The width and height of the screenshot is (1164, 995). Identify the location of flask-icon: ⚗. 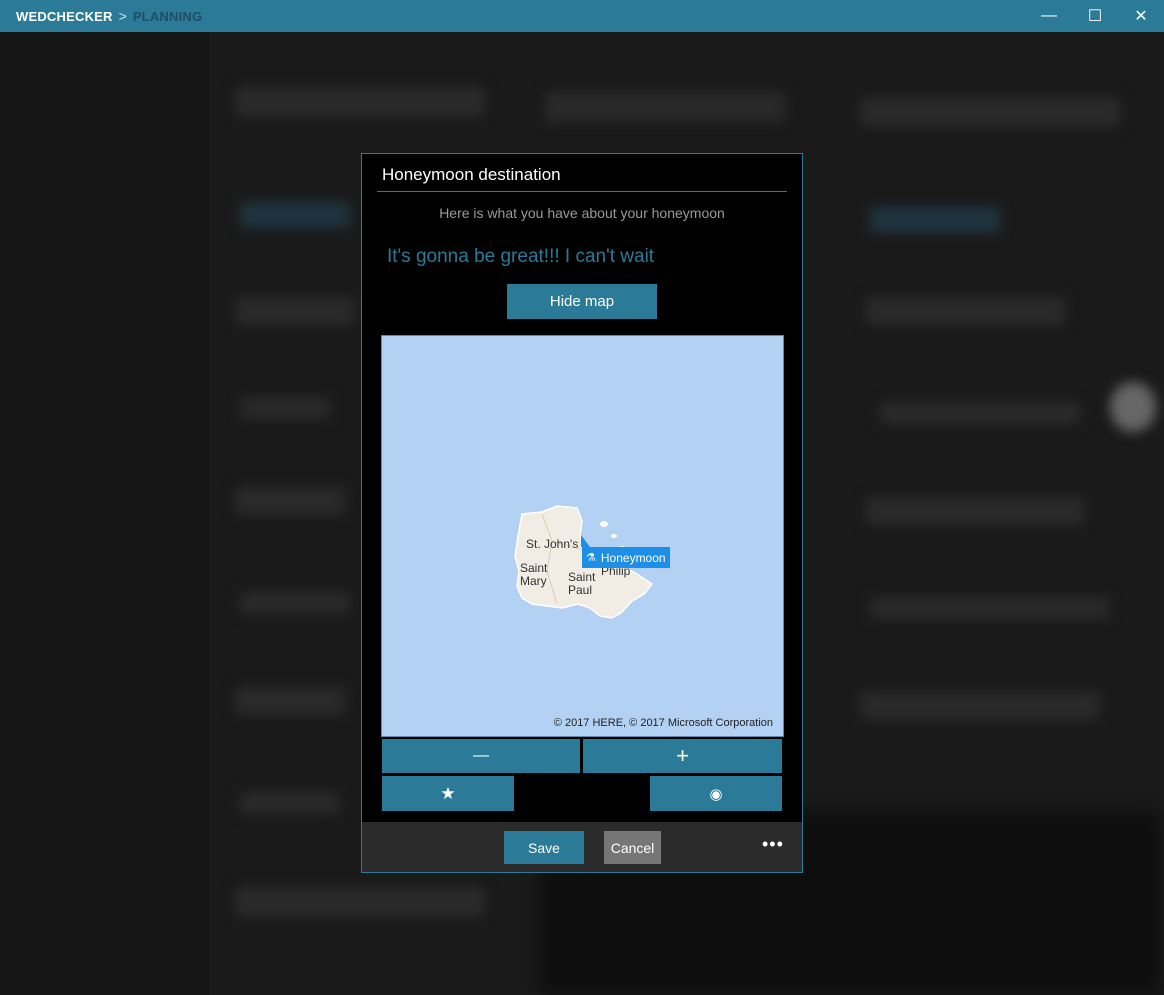
(591, 558).